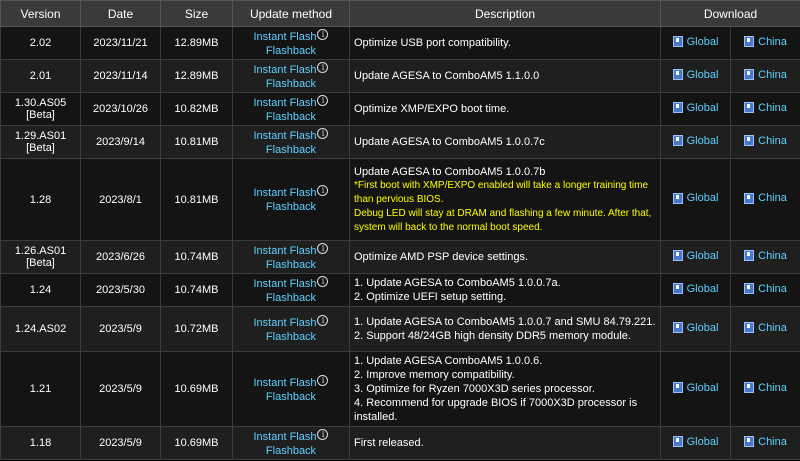  What do you see at coordinates (120, 142) in the screenshot?
I see `date-cell: 2023/9/14` at bounding box center [120, 142].